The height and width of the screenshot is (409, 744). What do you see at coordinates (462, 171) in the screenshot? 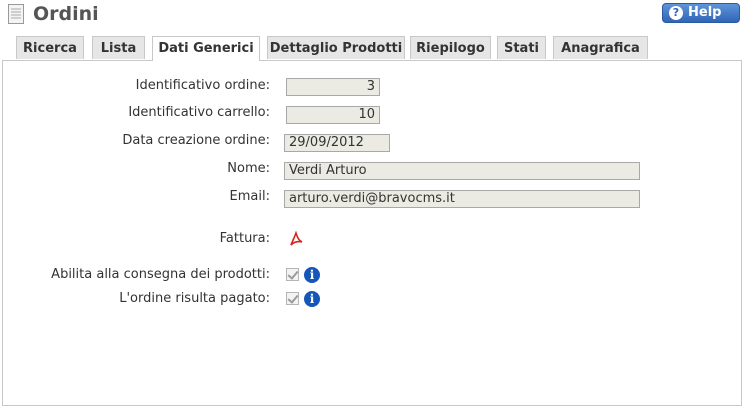
I see `name-field: Verdi Arturo` at bounding box center [462, 171].